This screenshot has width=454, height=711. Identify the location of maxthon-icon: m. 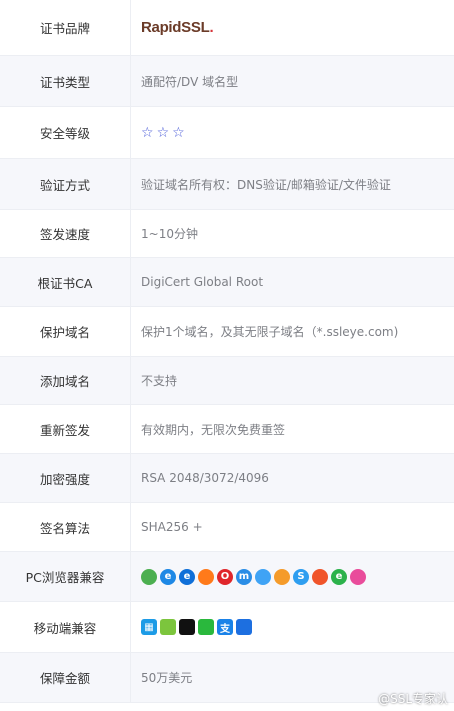
(244, 576).